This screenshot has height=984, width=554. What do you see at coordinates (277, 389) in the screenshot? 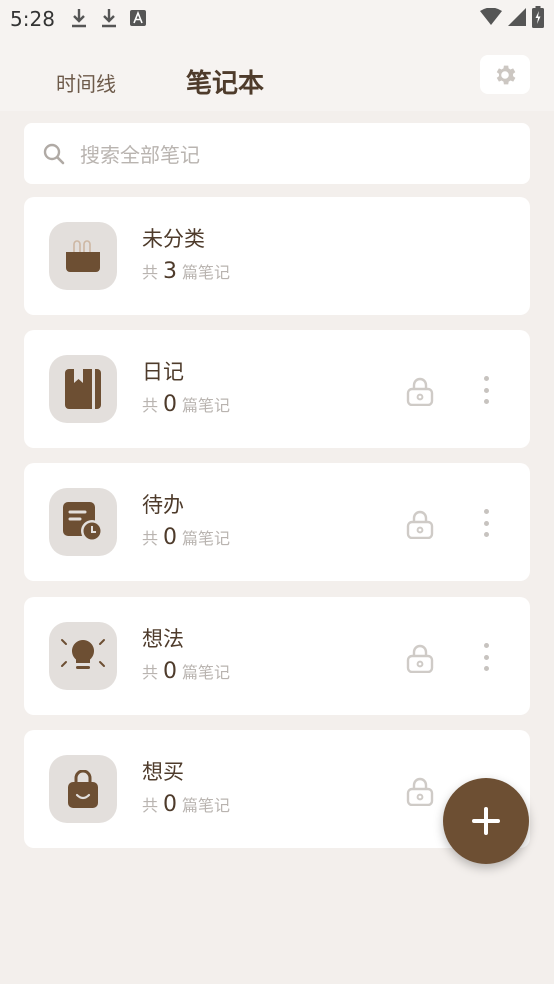
I see `notebook-card-diary: 日记 共 0 篇笔记` at bounding box center [277, 389].